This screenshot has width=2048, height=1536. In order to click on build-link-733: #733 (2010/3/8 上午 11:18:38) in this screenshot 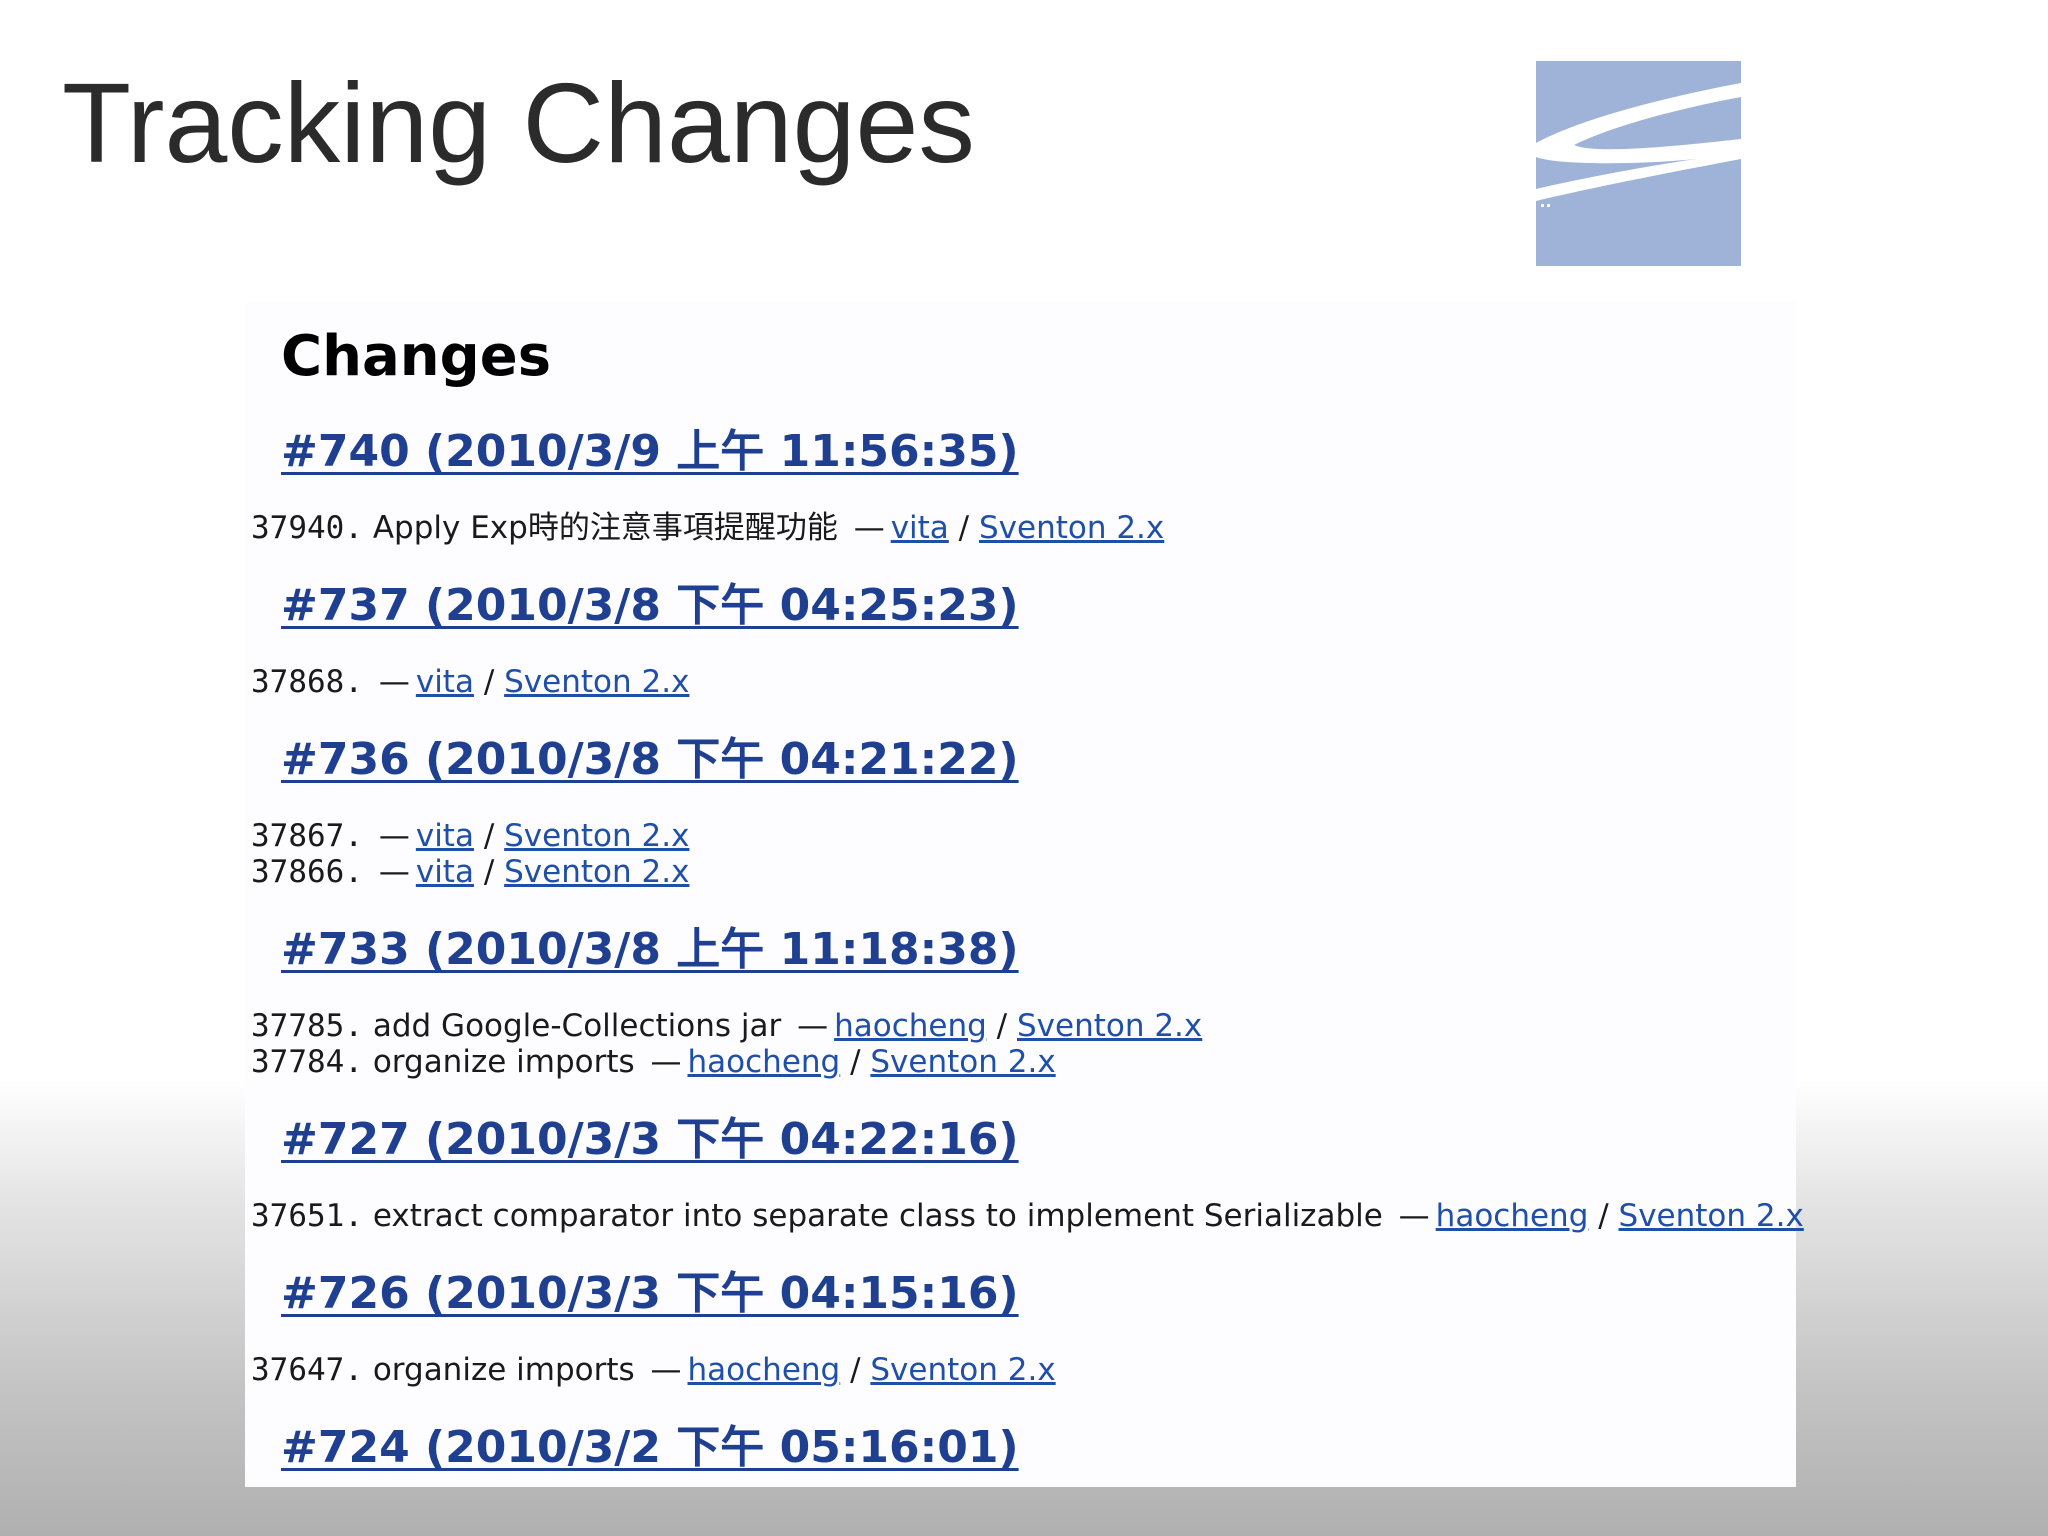, I will do `click(650, 950)`.